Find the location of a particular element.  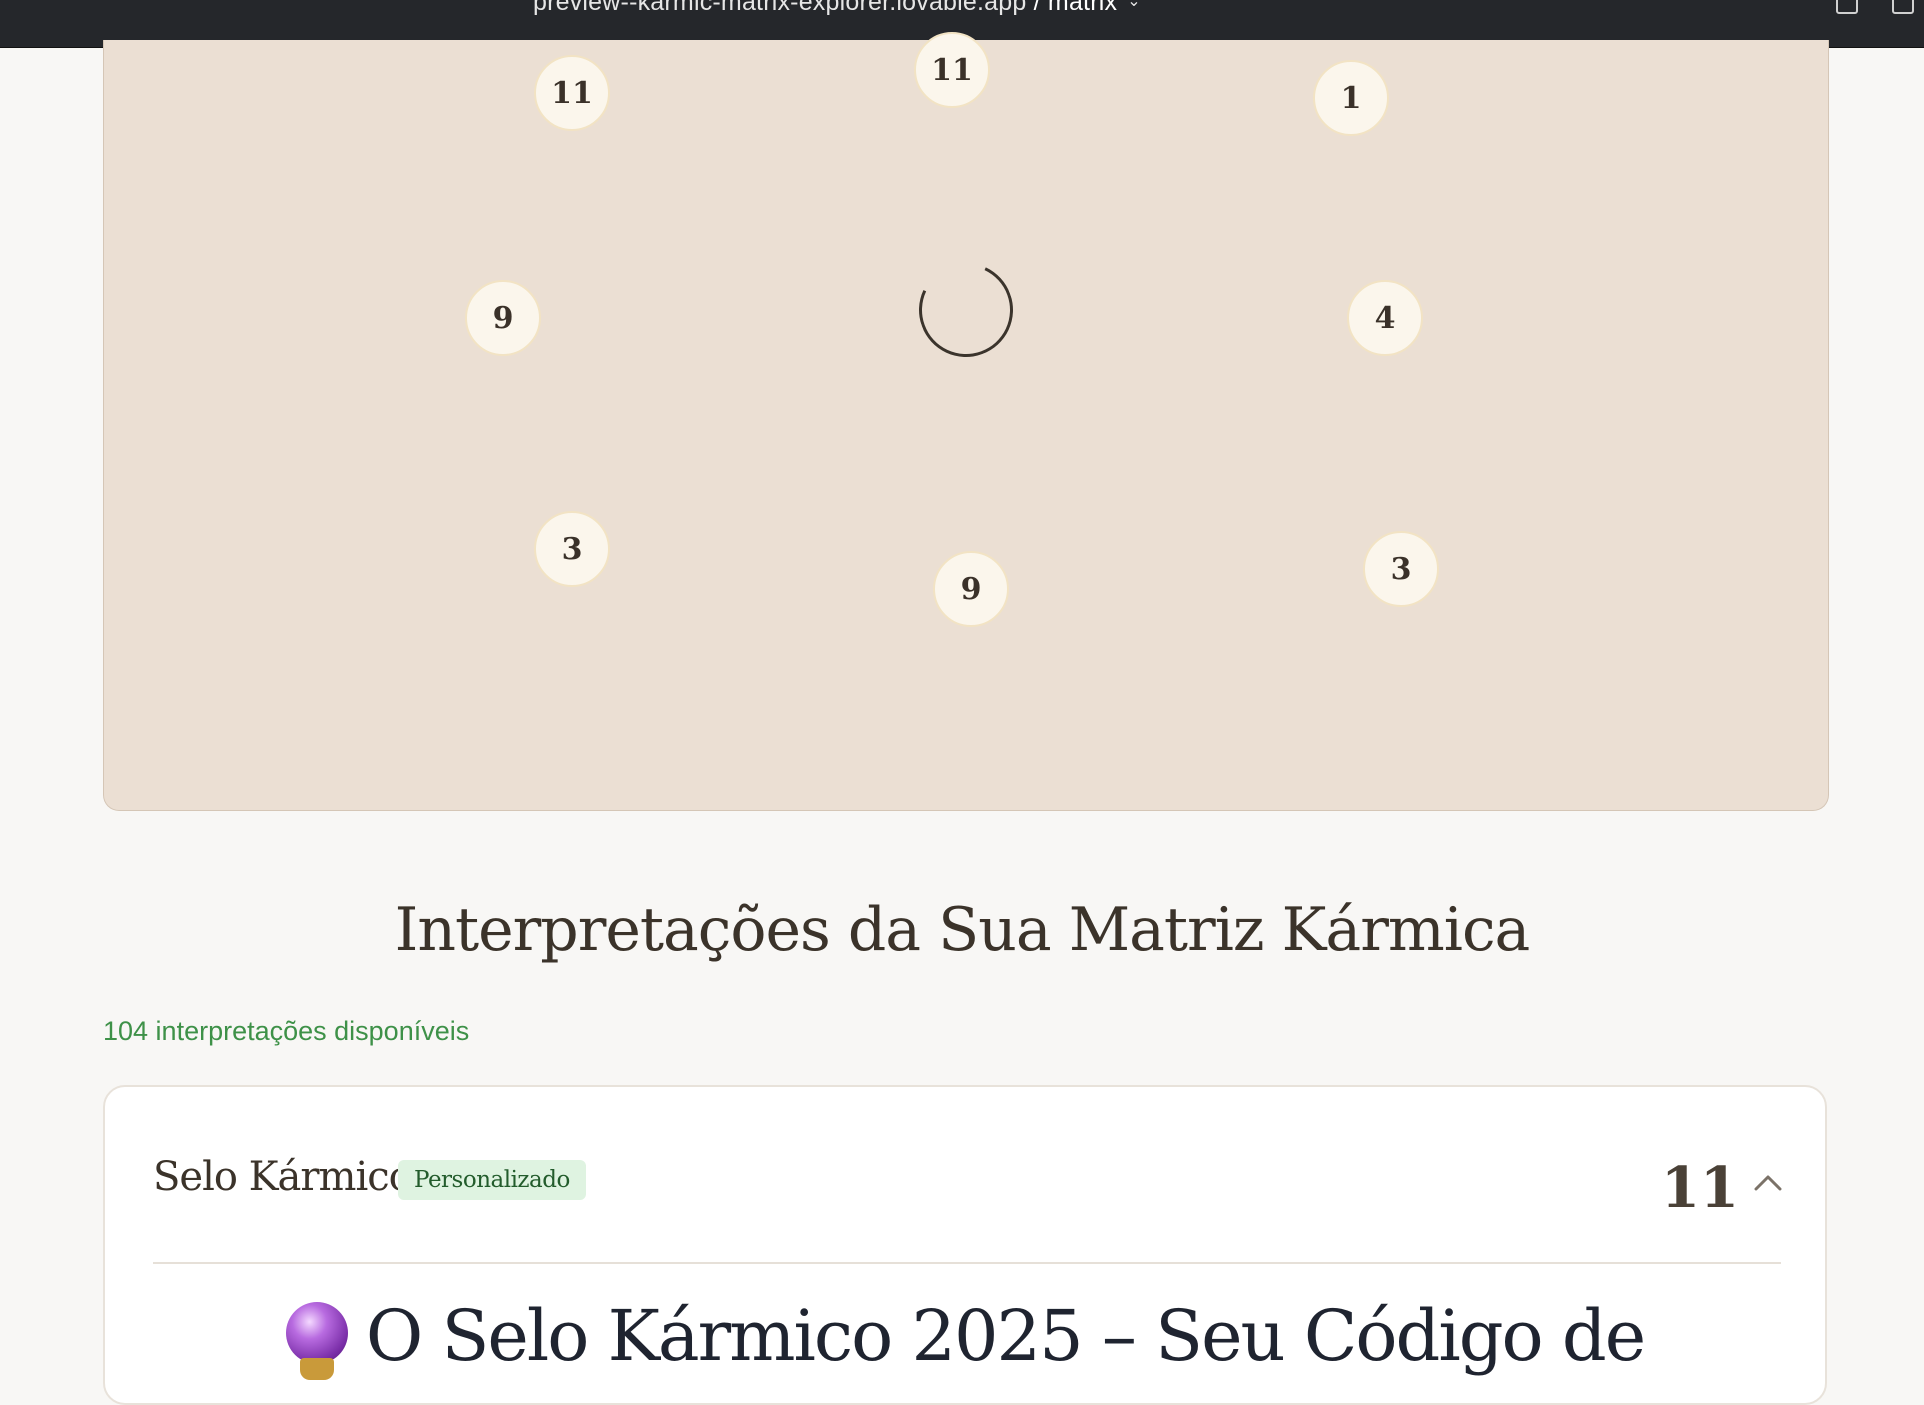

chevron-up-icon is located at coordinates (1768, 1183).